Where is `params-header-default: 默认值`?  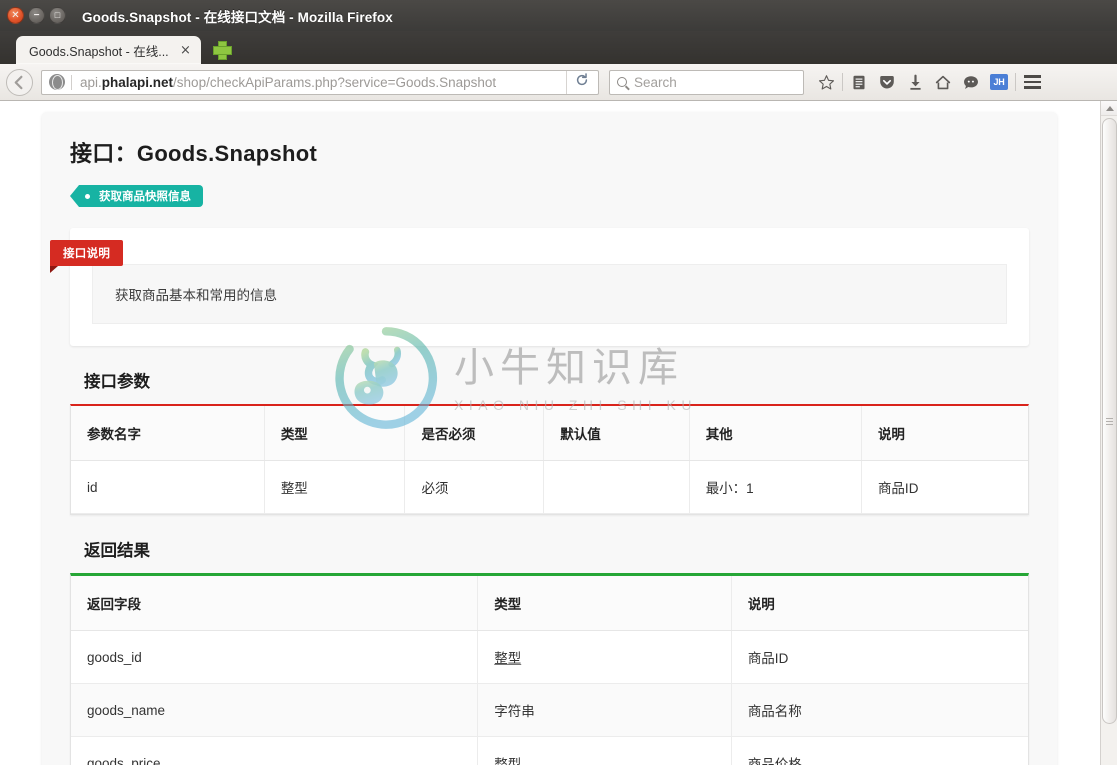 params-header-default: 默认值 is located at coordinates (616, 433).